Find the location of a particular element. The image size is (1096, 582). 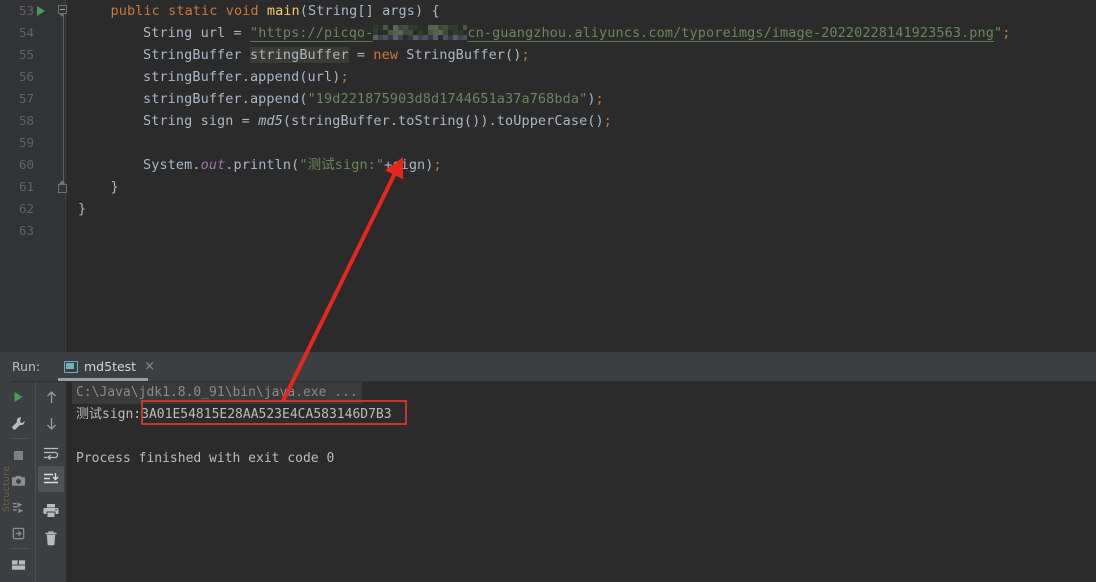

soft-wrap-button is located at coordinates (51, 453).